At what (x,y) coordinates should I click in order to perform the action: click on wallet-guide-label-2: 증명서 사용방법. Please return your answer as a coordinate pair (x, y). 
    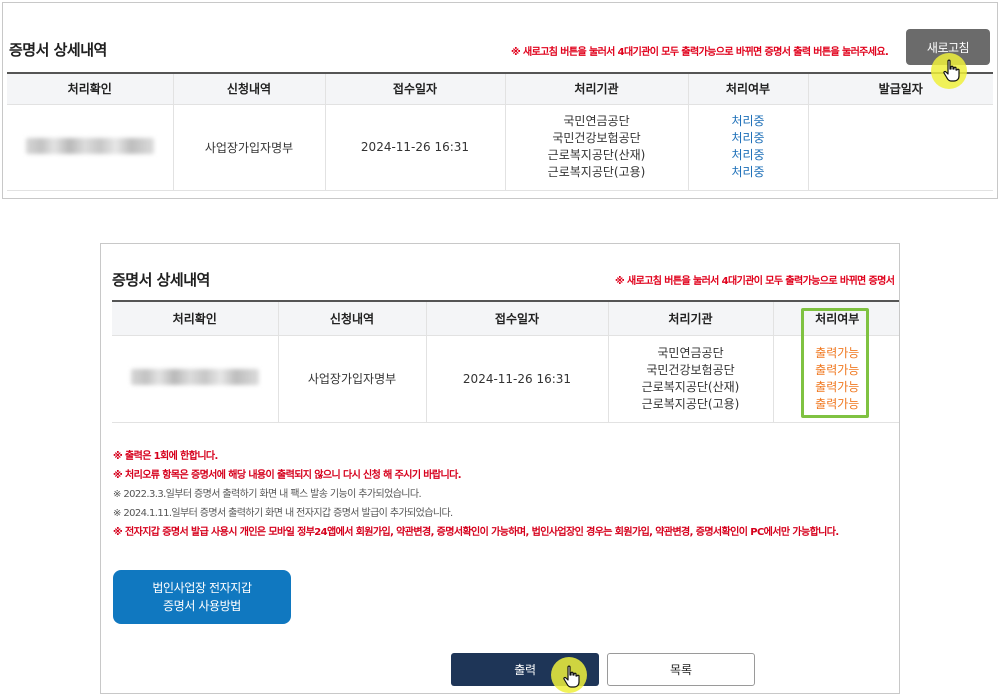
    Looking at the image, I should click on (202, 606).